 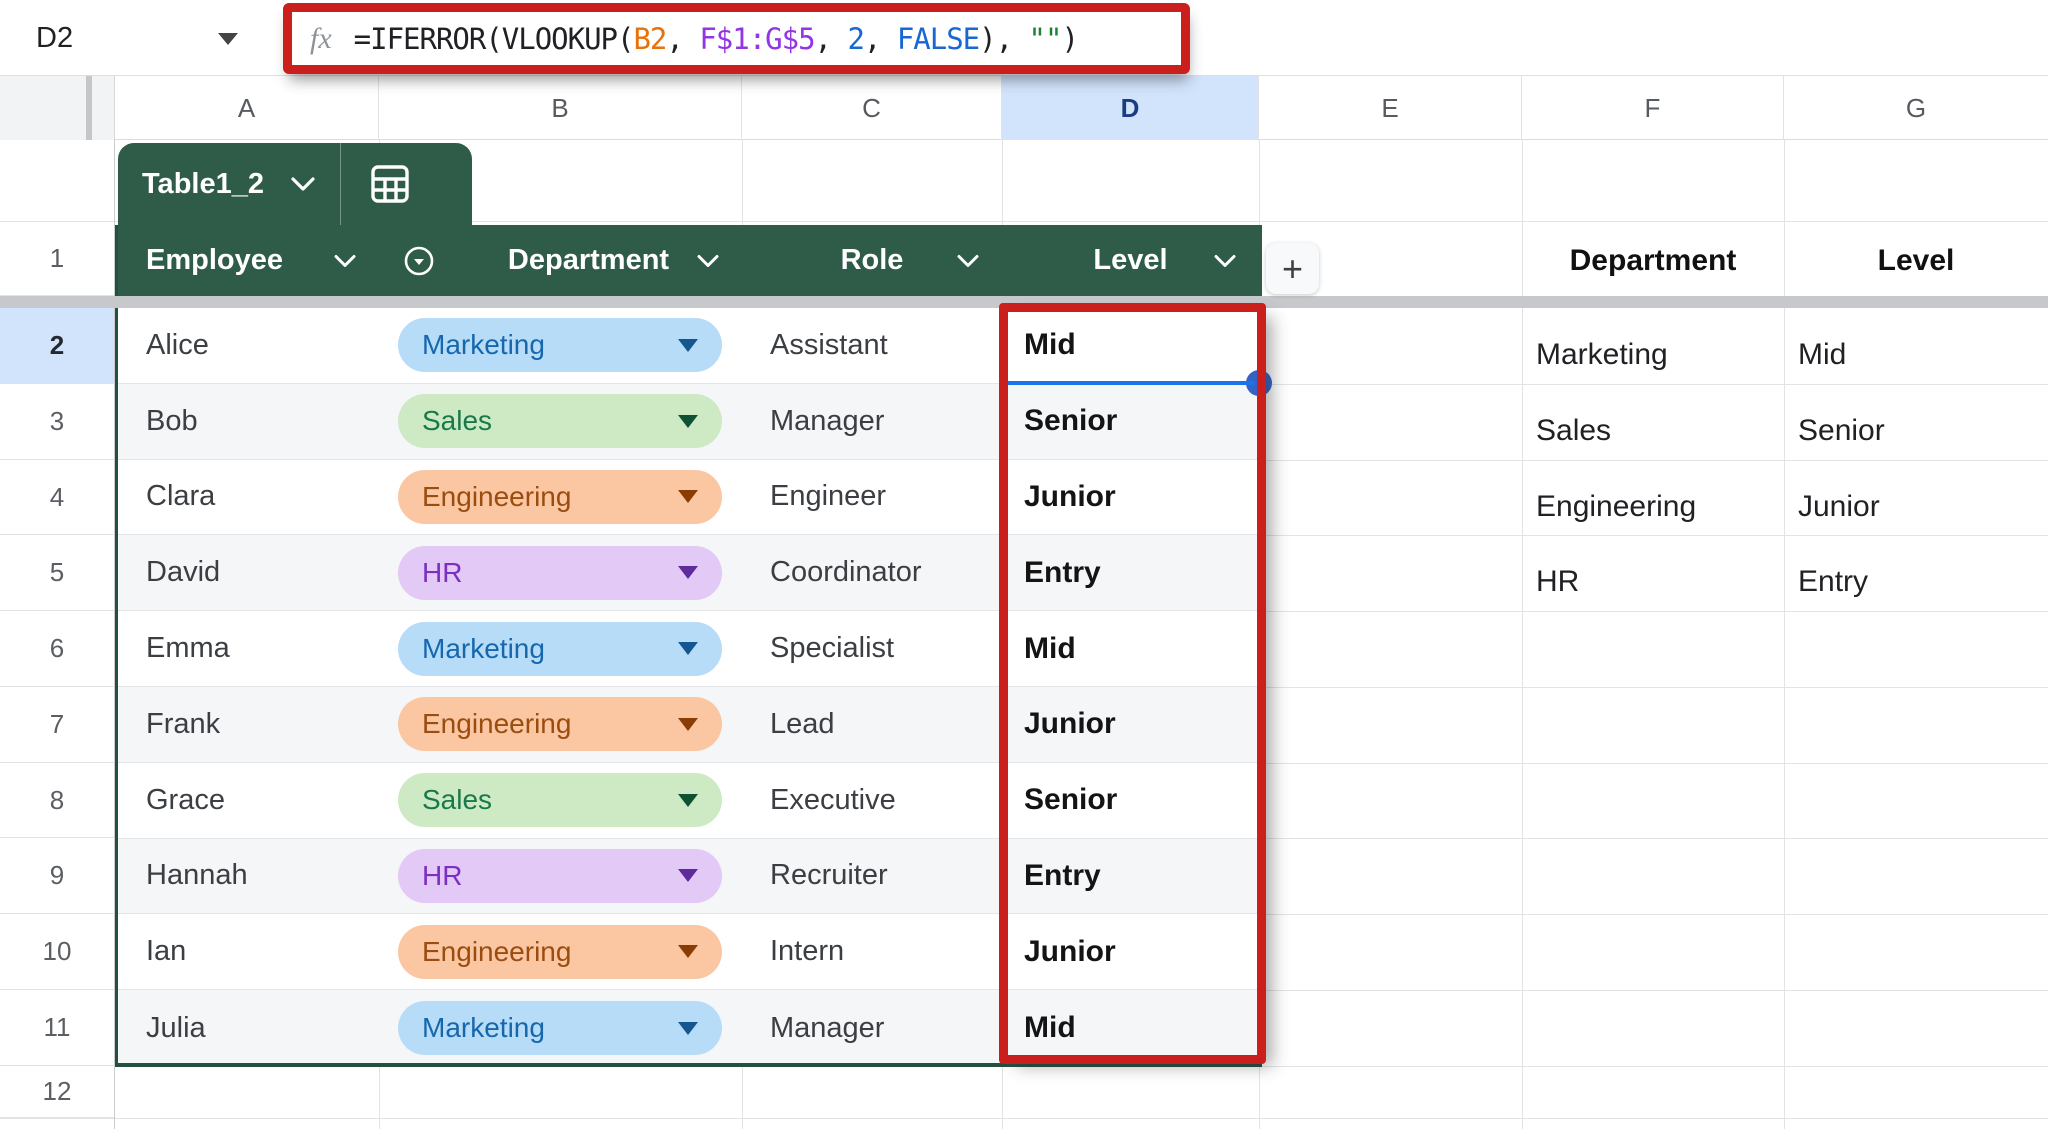 What do you see at coordinates (57, 952) in the screenshot?
I see `row-header-10: 10` at bounding box center [57, 952].